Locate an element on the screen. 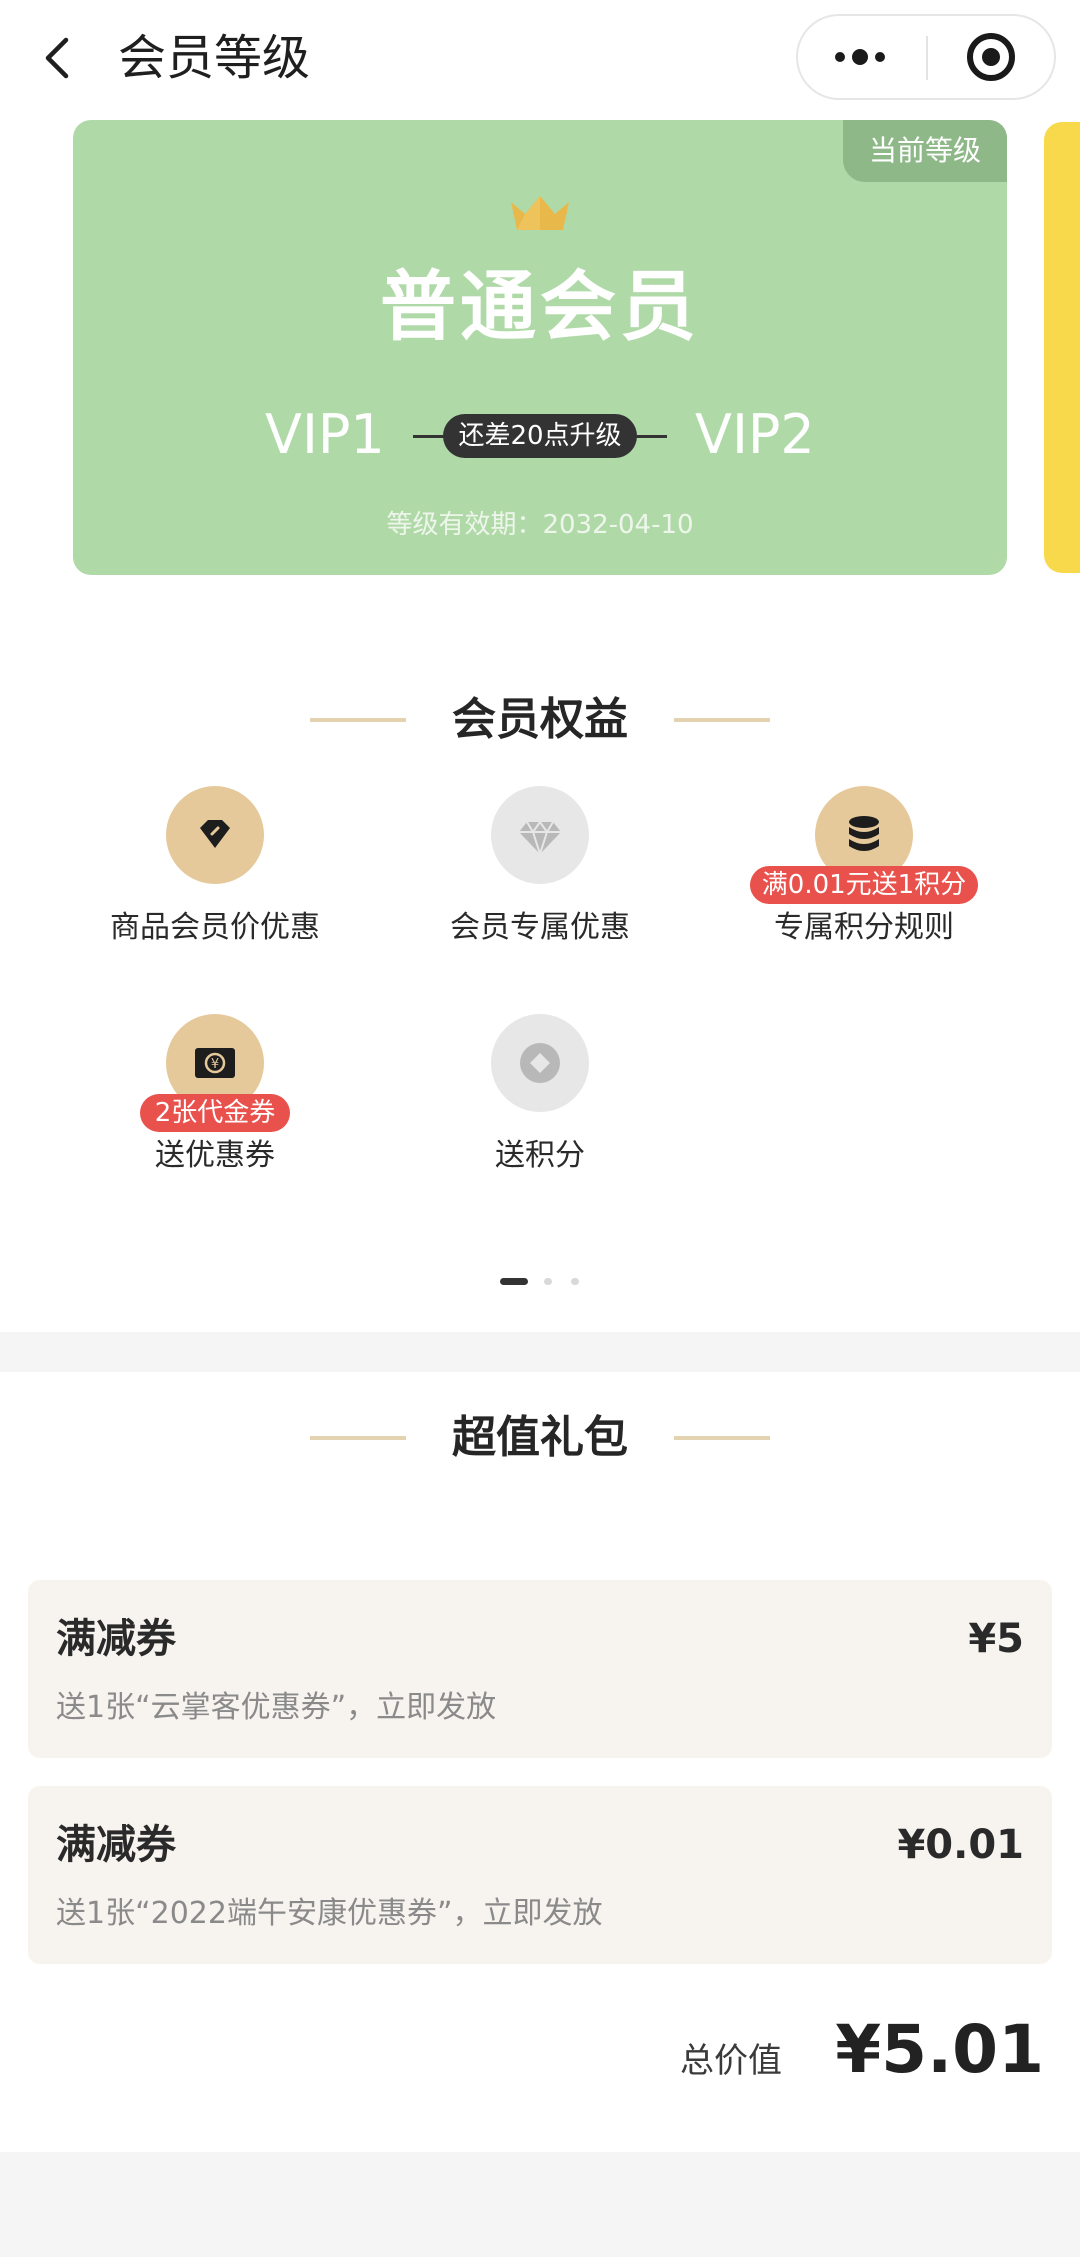 The image size is (1080, 2257). current-level-tag: 当前等级 is located at coordinates (925, 151).